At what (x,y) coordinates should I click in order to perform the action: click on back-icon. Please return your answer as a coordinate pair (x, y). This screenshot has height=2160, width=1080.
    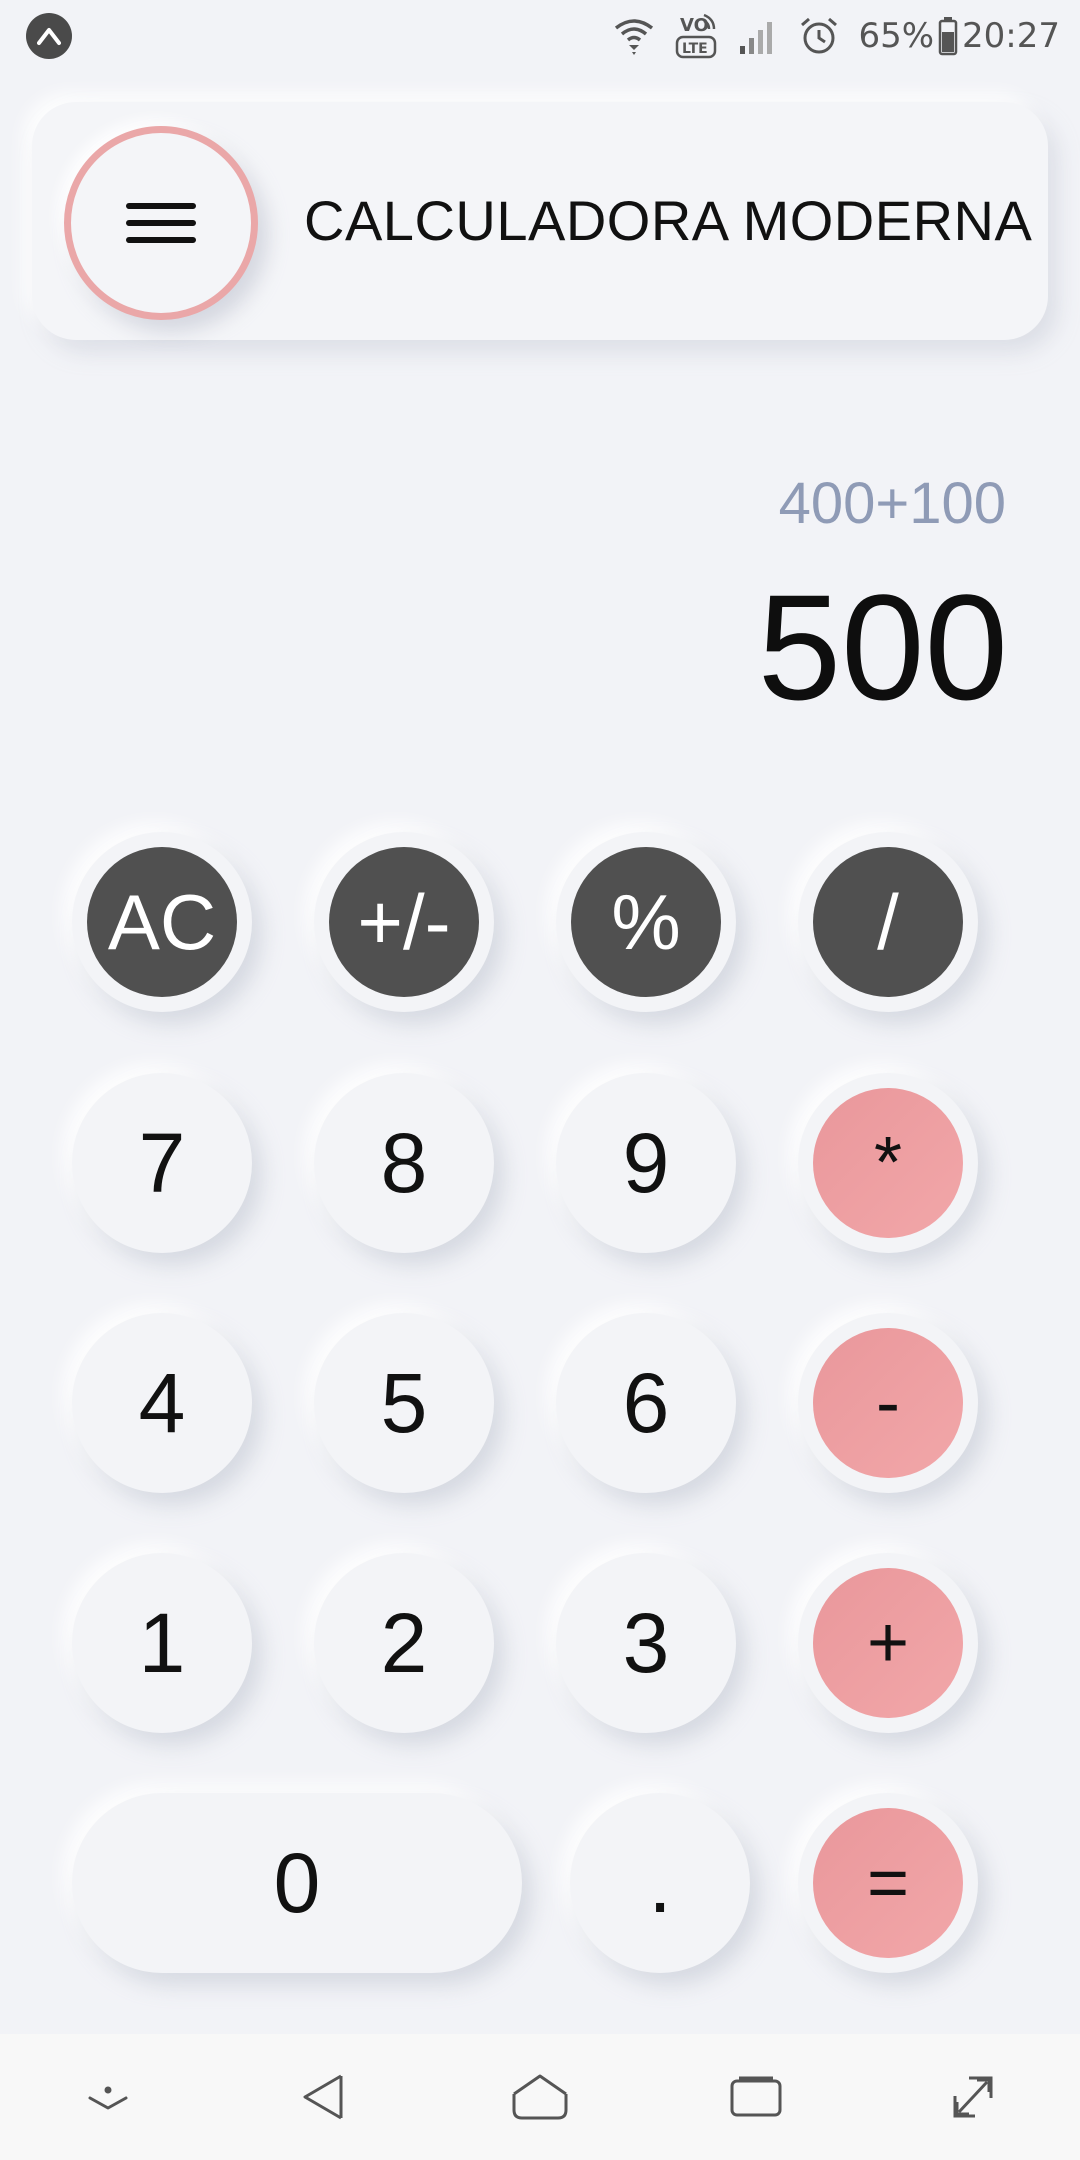
    Looking at the image, I should click on (324, 2097).